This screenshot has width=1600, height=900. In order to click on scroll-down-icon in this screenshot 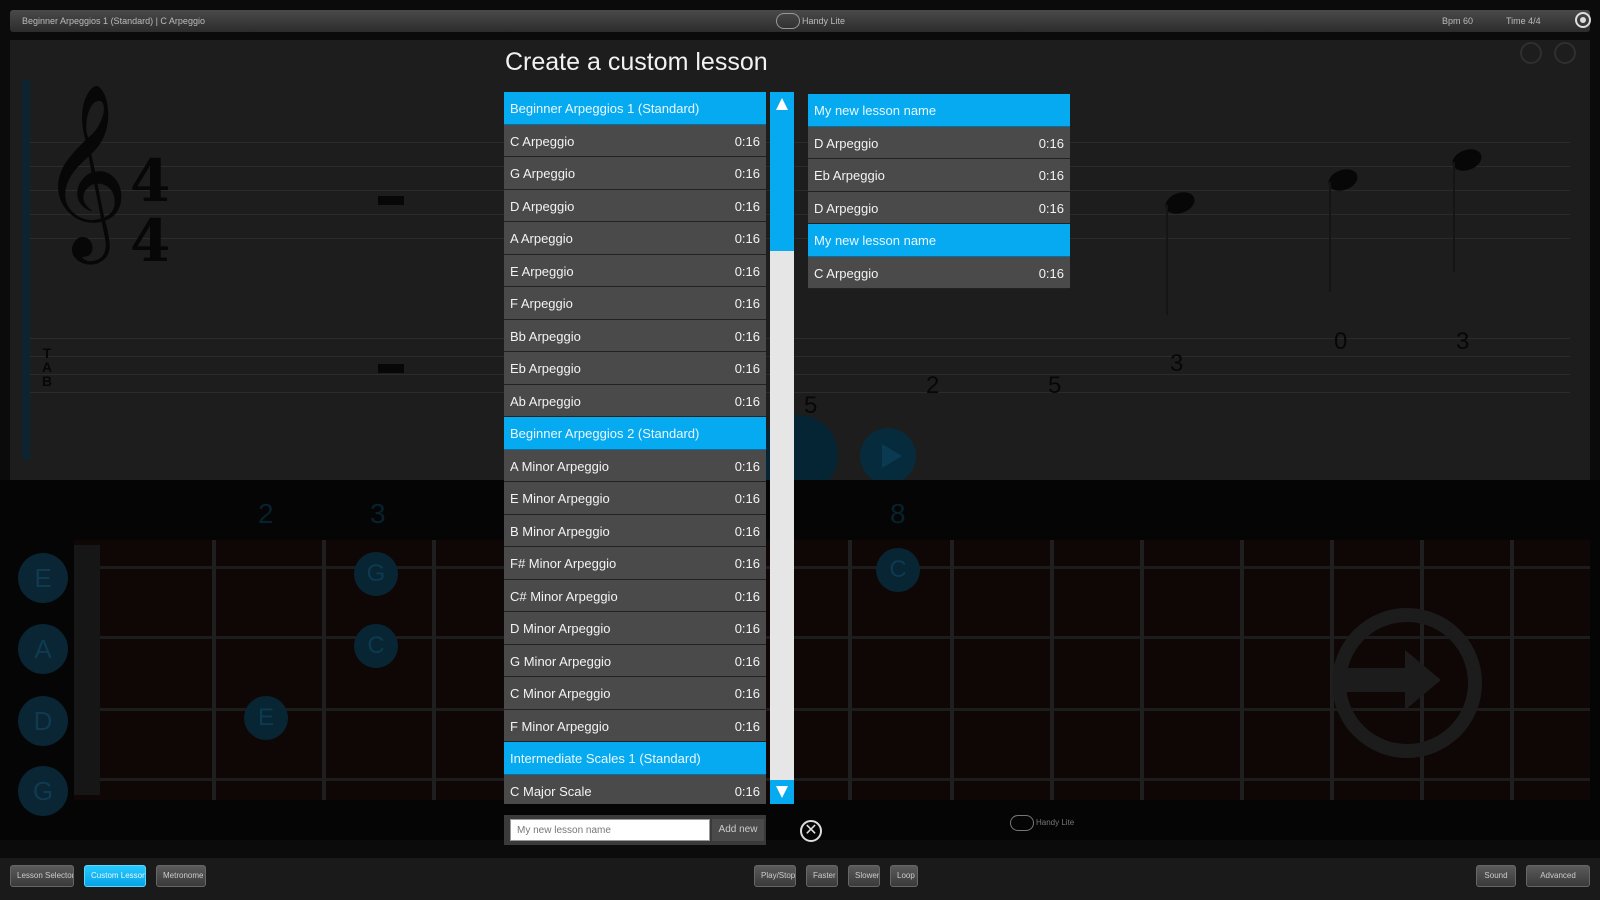, I will do `click(782, 792)`.